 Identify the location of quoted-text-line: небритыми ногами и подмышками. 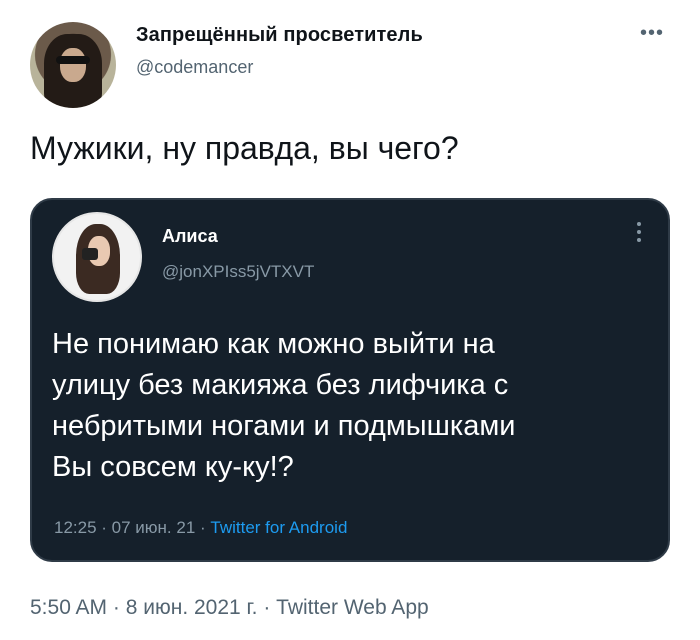
(284, 426).